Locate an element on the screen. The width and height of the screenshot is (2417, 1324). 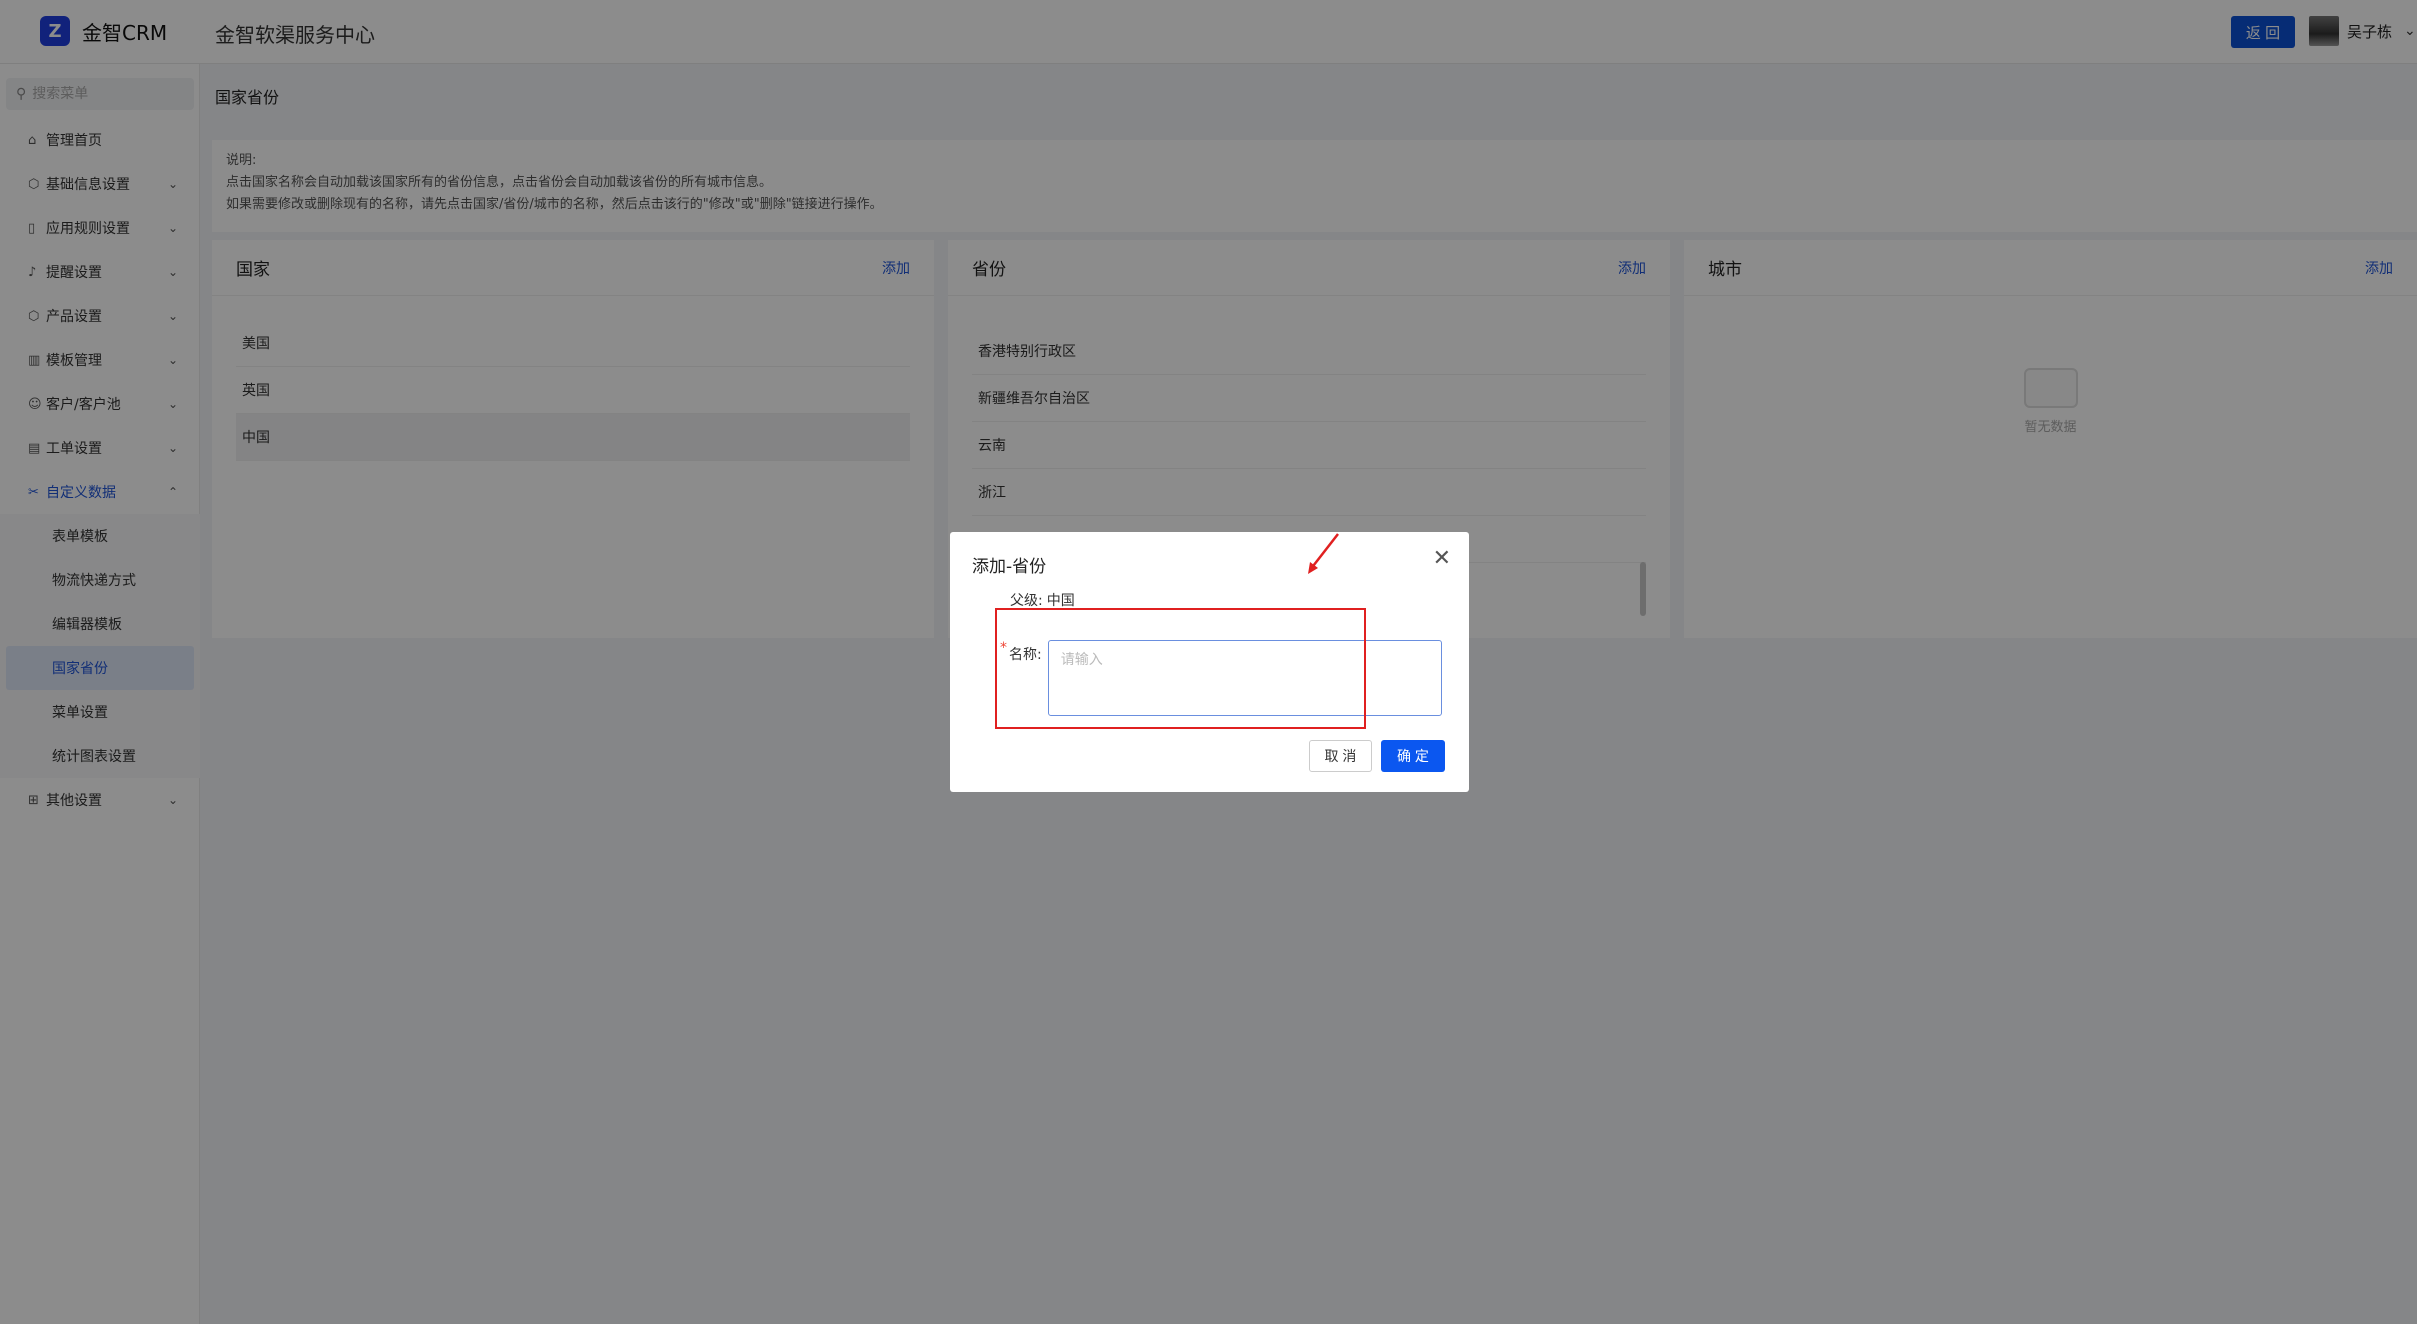
parent-value: 中国 is located at coordinates (1060, 601).